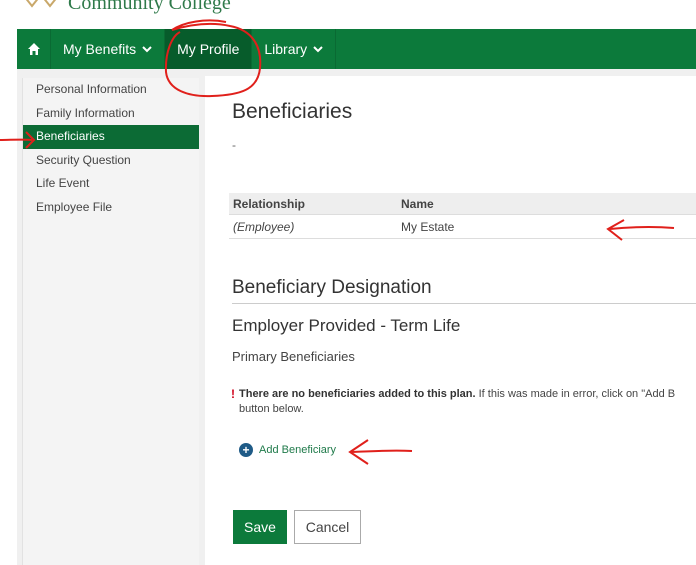 Image resolution: width=696 pixels, height=565 pixels. I want to click on primary-beneficiaries-label: Primary Beneficiaries, so click(293, 356).